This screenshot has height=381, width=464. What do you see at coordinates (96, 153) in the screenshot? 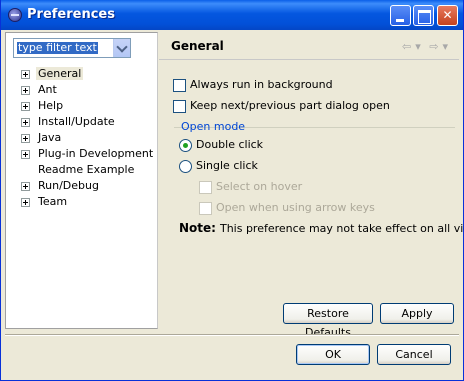
I see `tree-item-label: Plug-in Development` at bounding box center [96, 153].